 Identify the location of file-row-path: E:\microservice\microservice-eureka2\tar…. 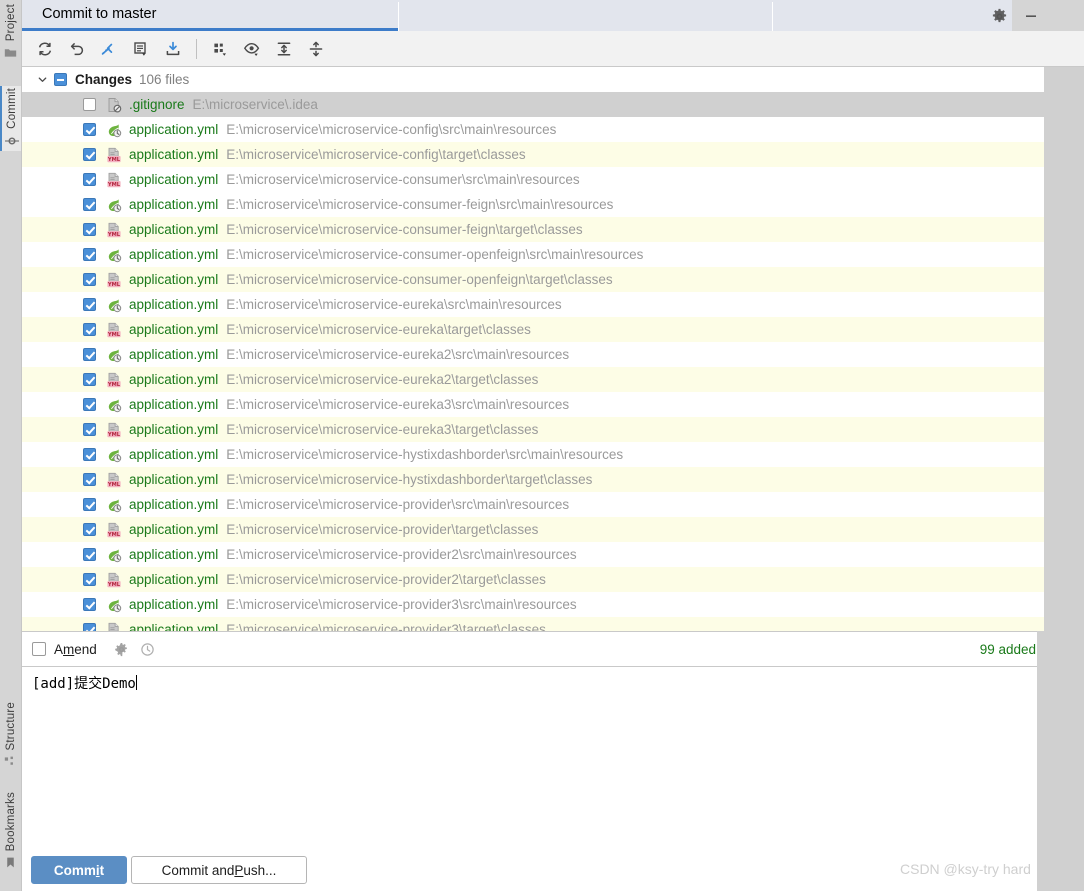
(382, 379).